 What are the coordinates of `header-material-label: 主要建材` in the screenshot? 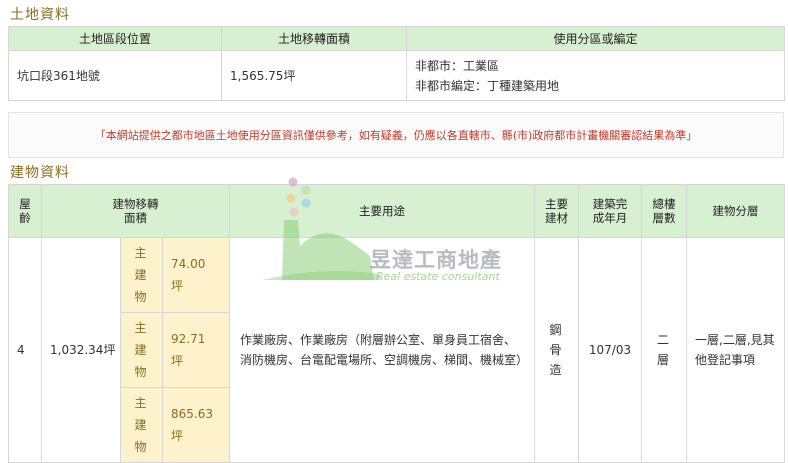 It's located at (556, 211).